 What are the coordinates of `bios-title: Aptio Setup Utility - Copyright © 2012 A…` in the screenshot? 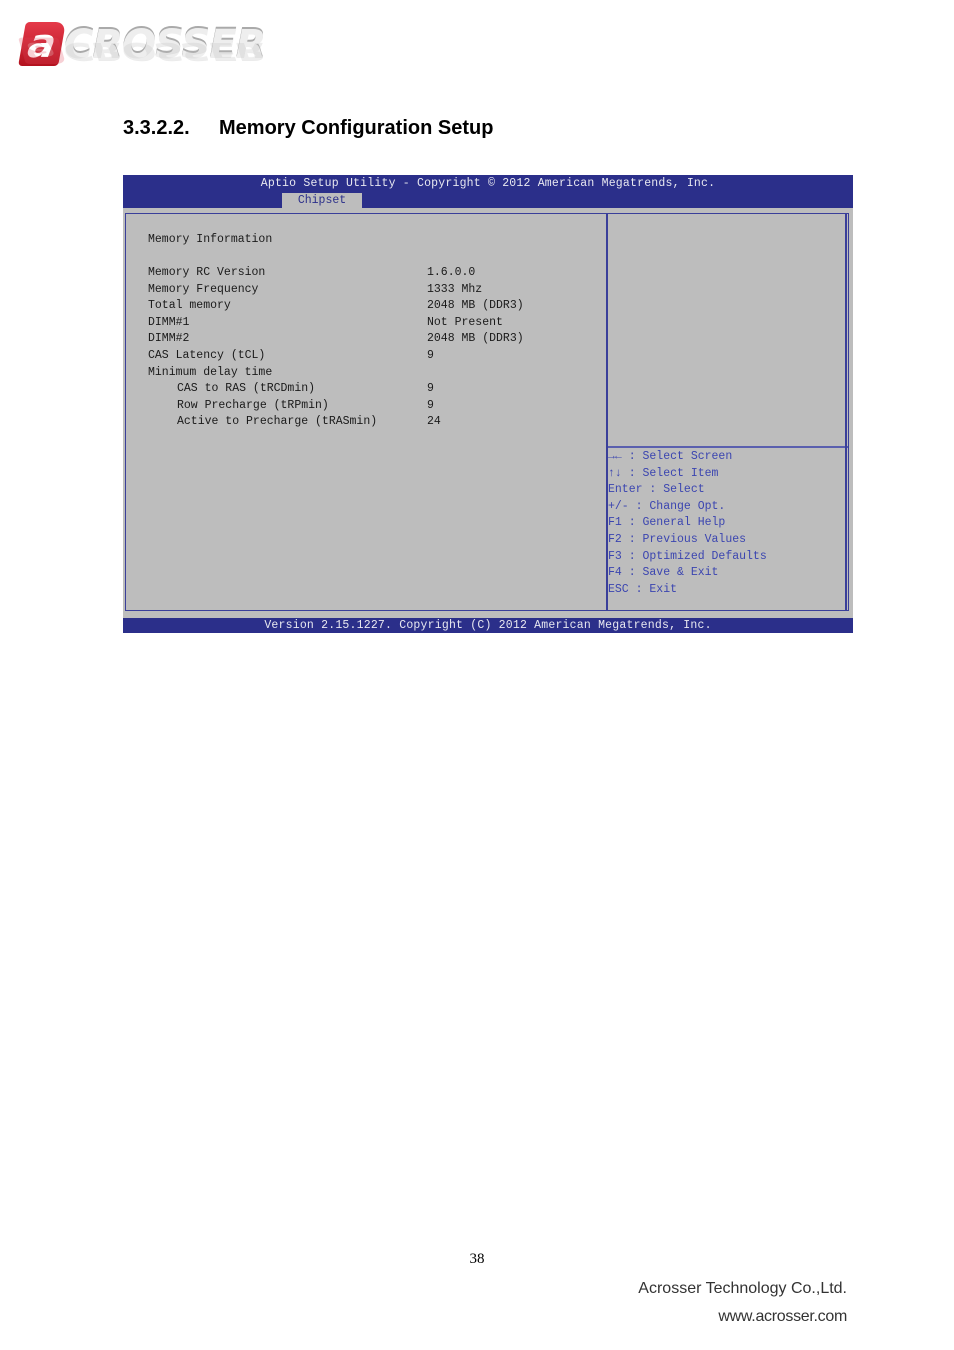 It's located at (488, 183).